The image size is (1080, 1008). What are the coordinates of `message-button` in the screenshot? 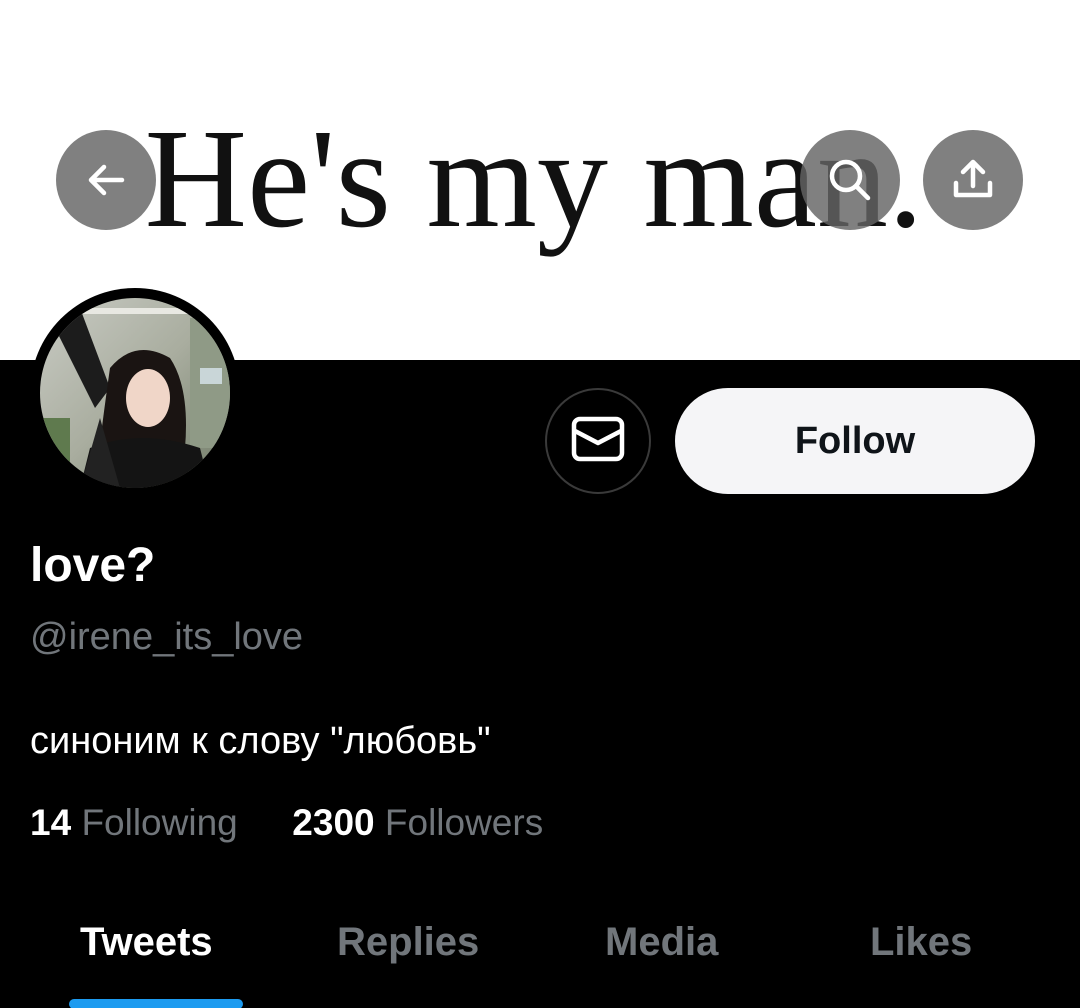 It's located at (598, 441).